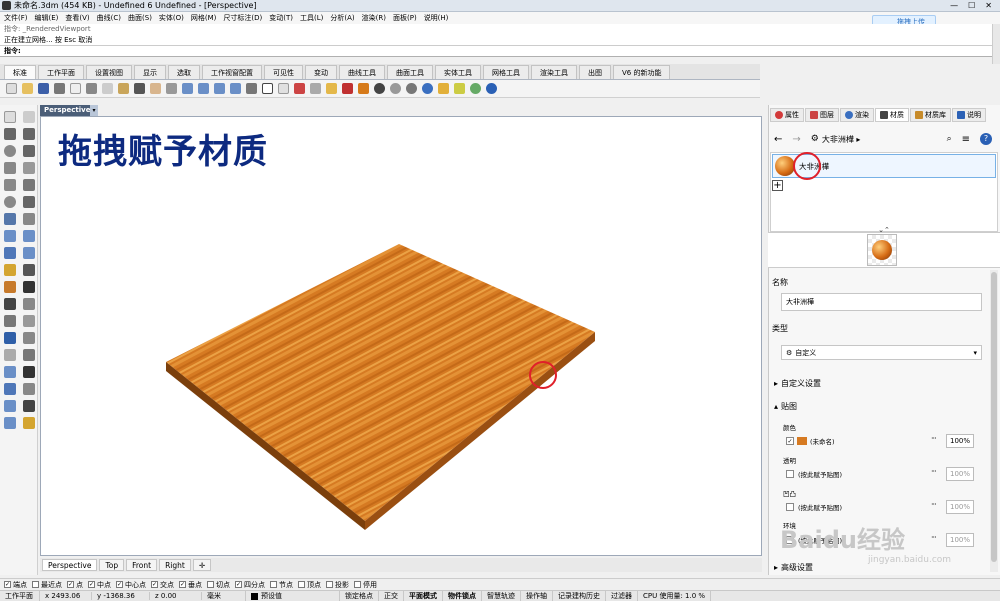  Describe the element at coordinates (790, 441) in the screenshot. I see `color-texture-checkbox: ✓` at that location.